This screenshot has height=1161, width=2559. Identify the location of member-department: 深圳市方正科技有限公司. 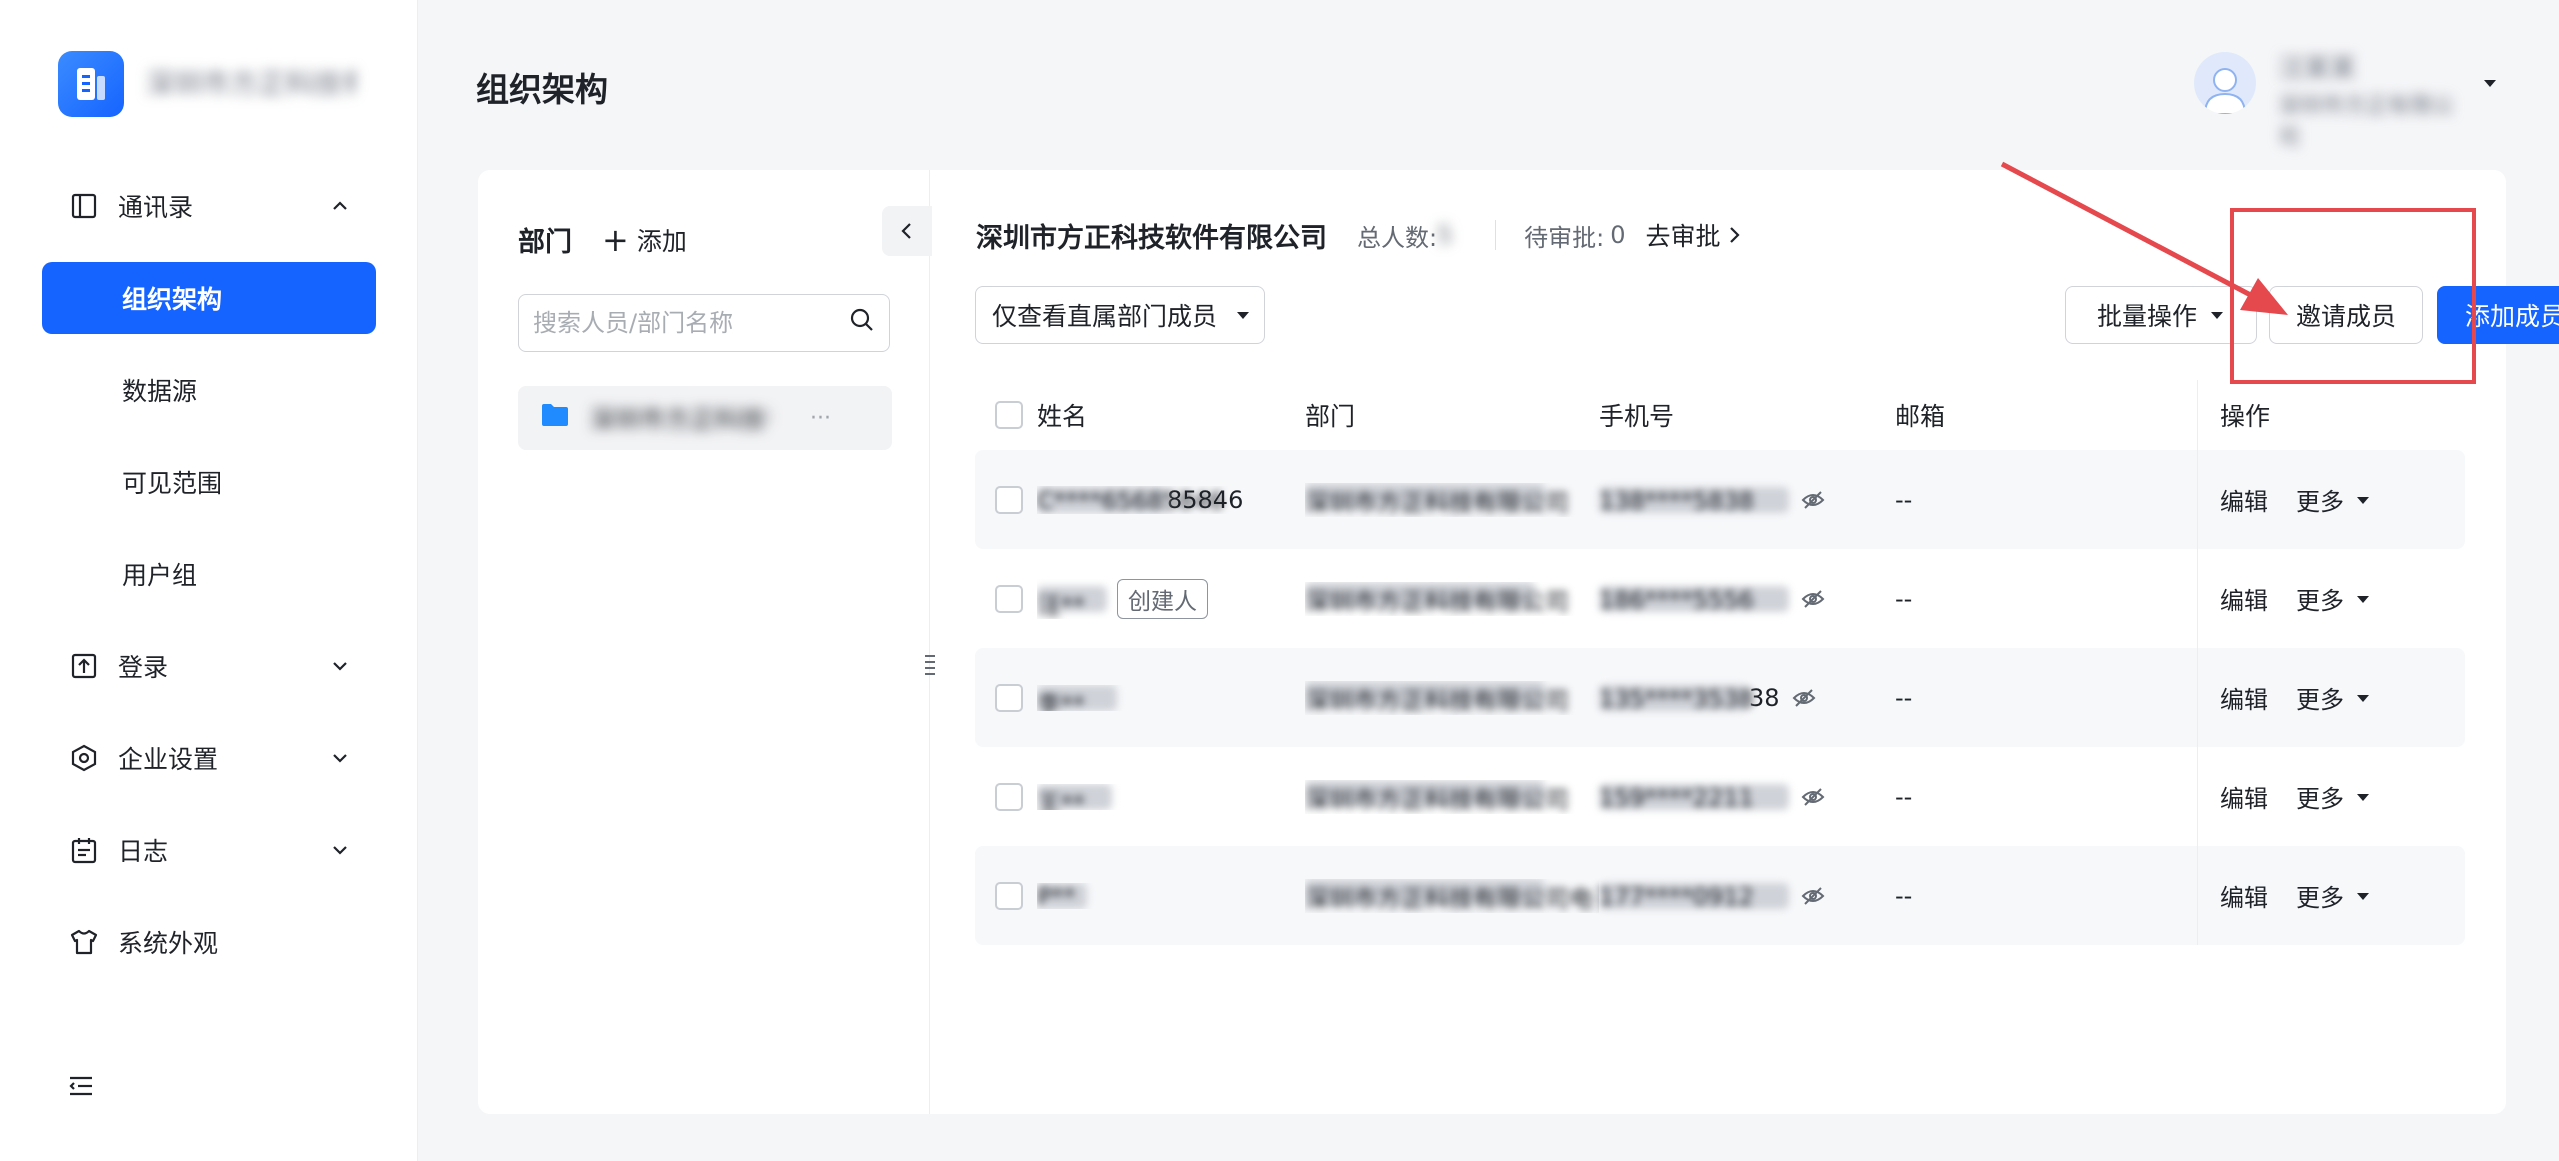
(1452, 499).